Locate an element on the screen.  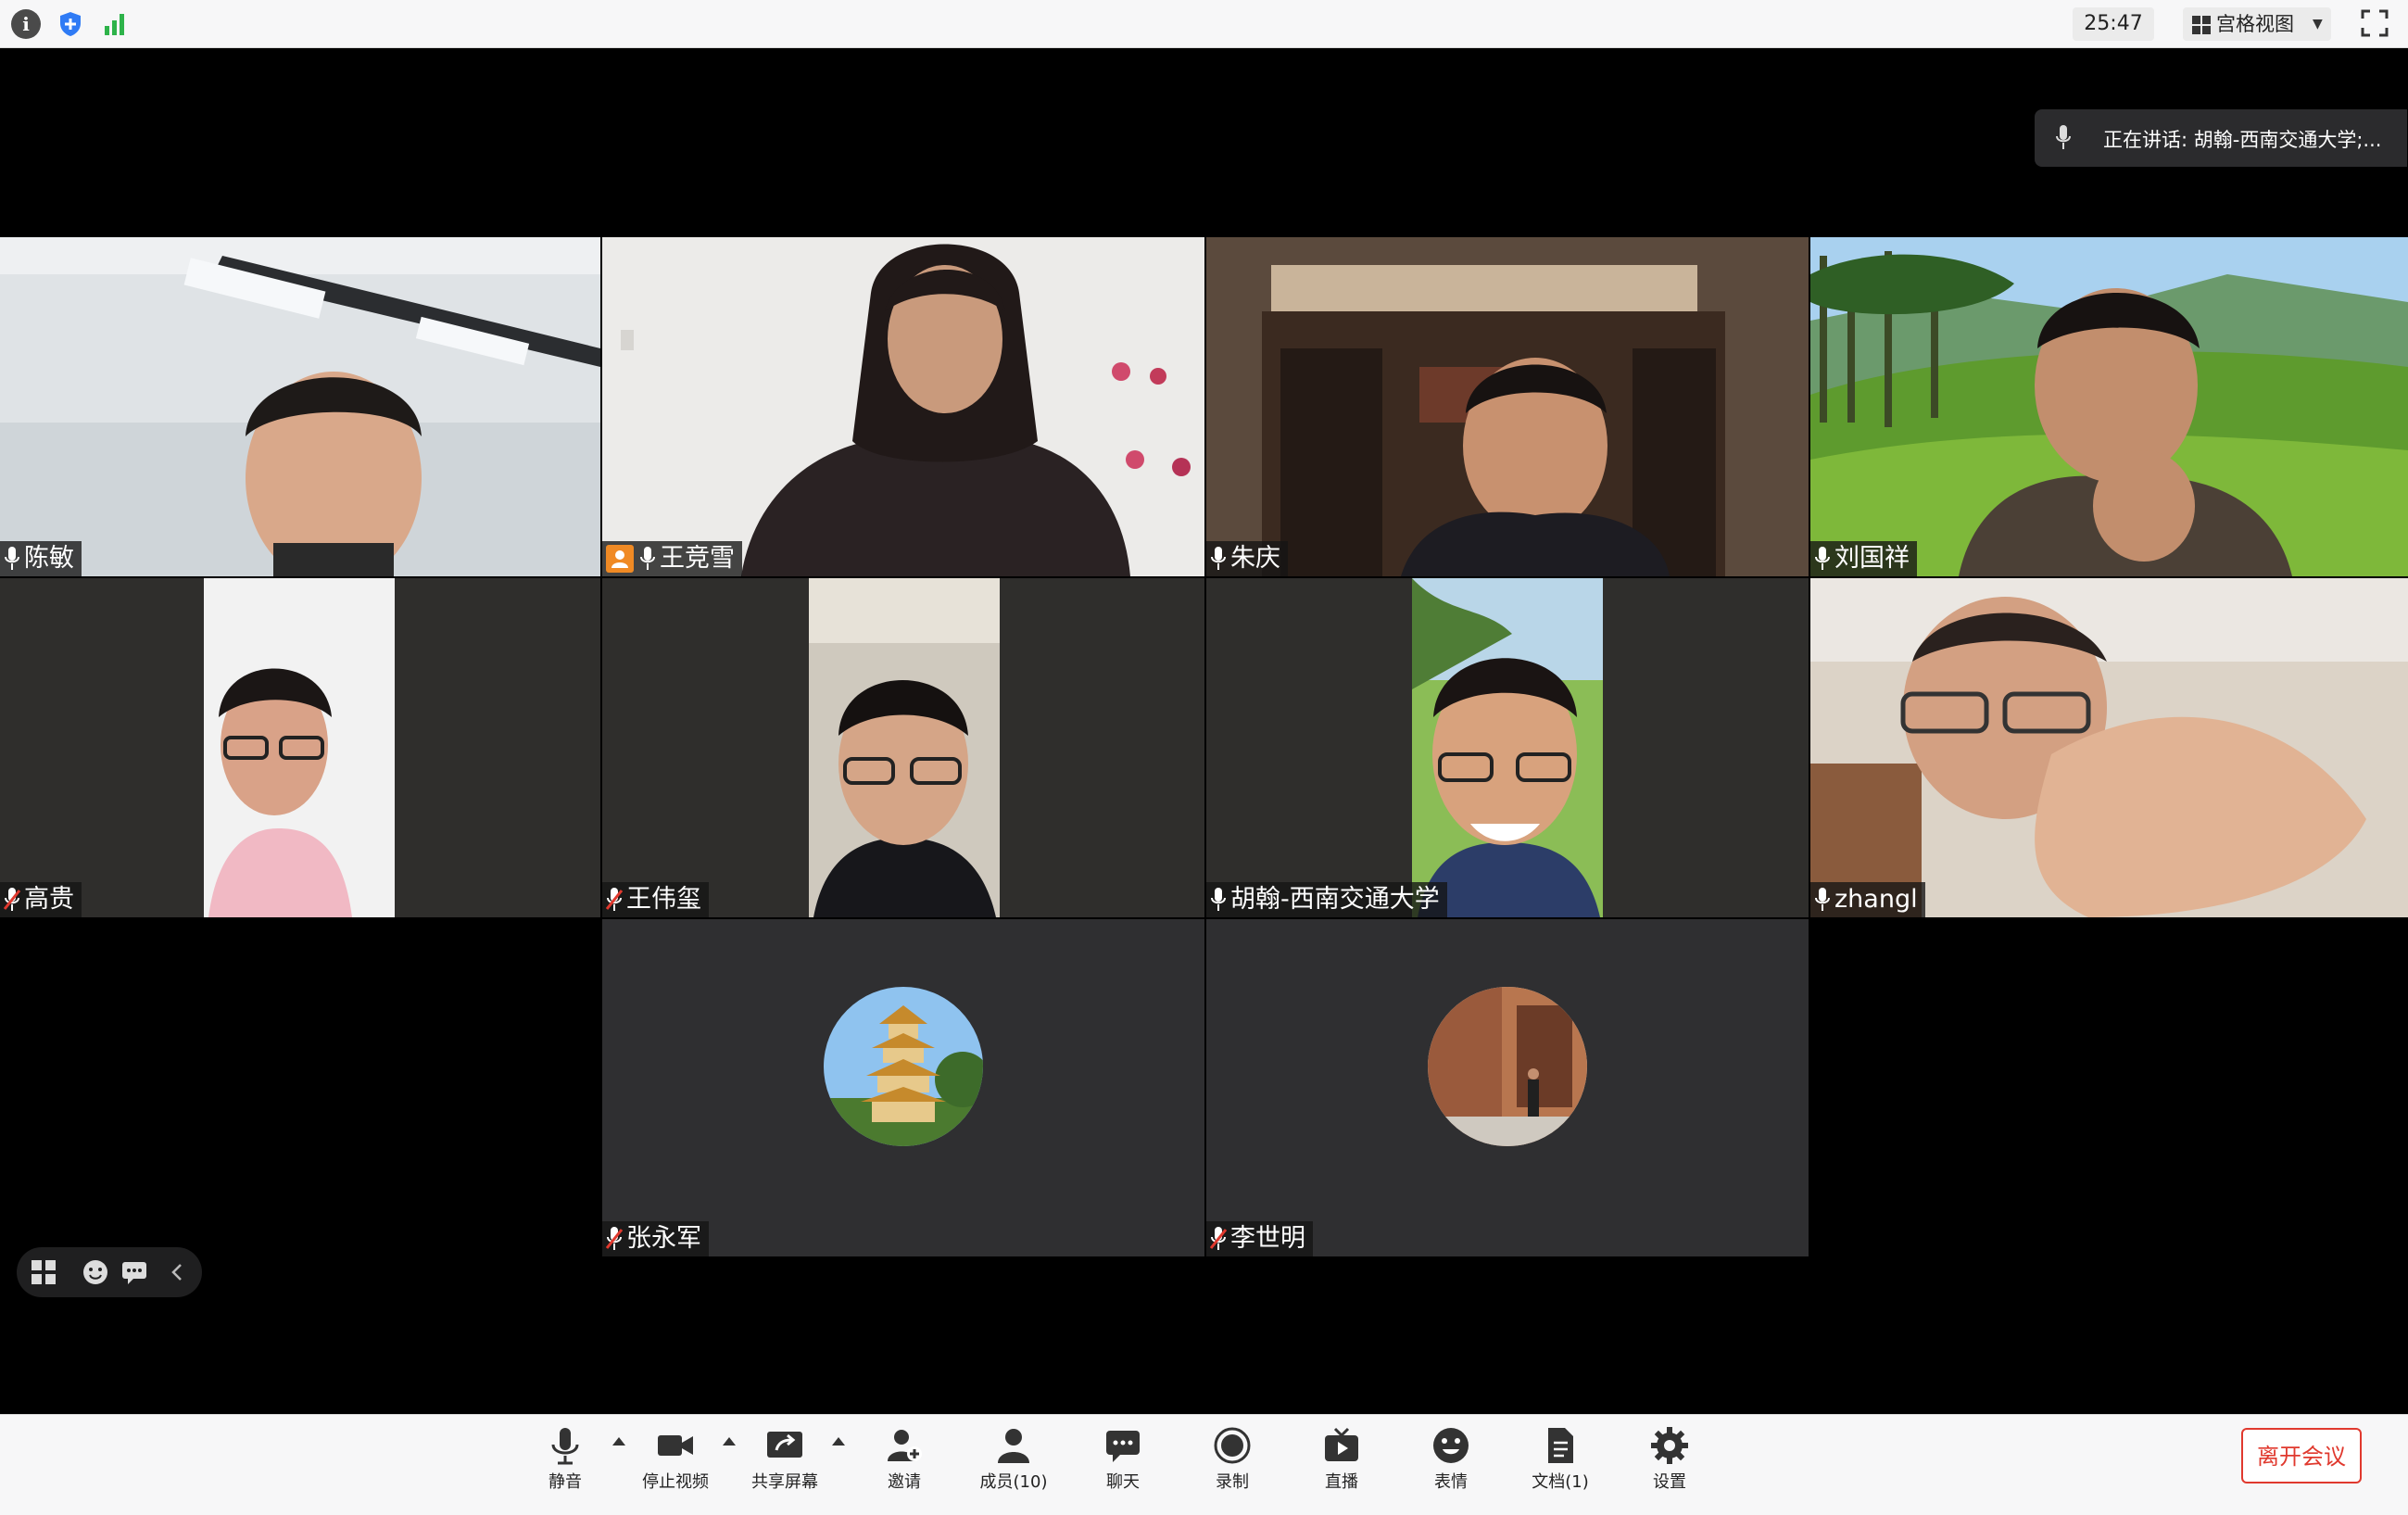
pagoda-avatar-image is located at coordinates (903, 1067).